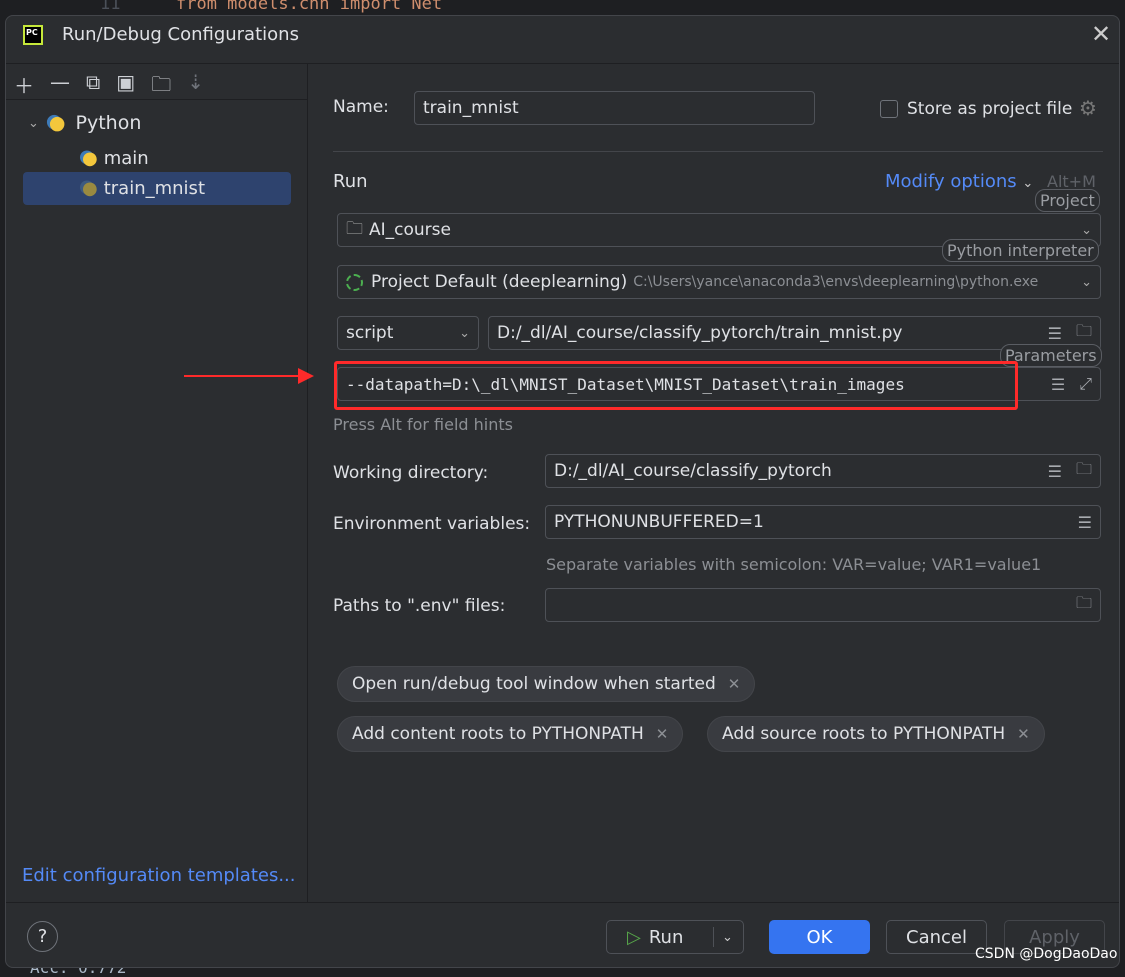  Describe the element at coordinates (432, 524) in the screenshot. I see `env-label: Environment variables:` at that location.